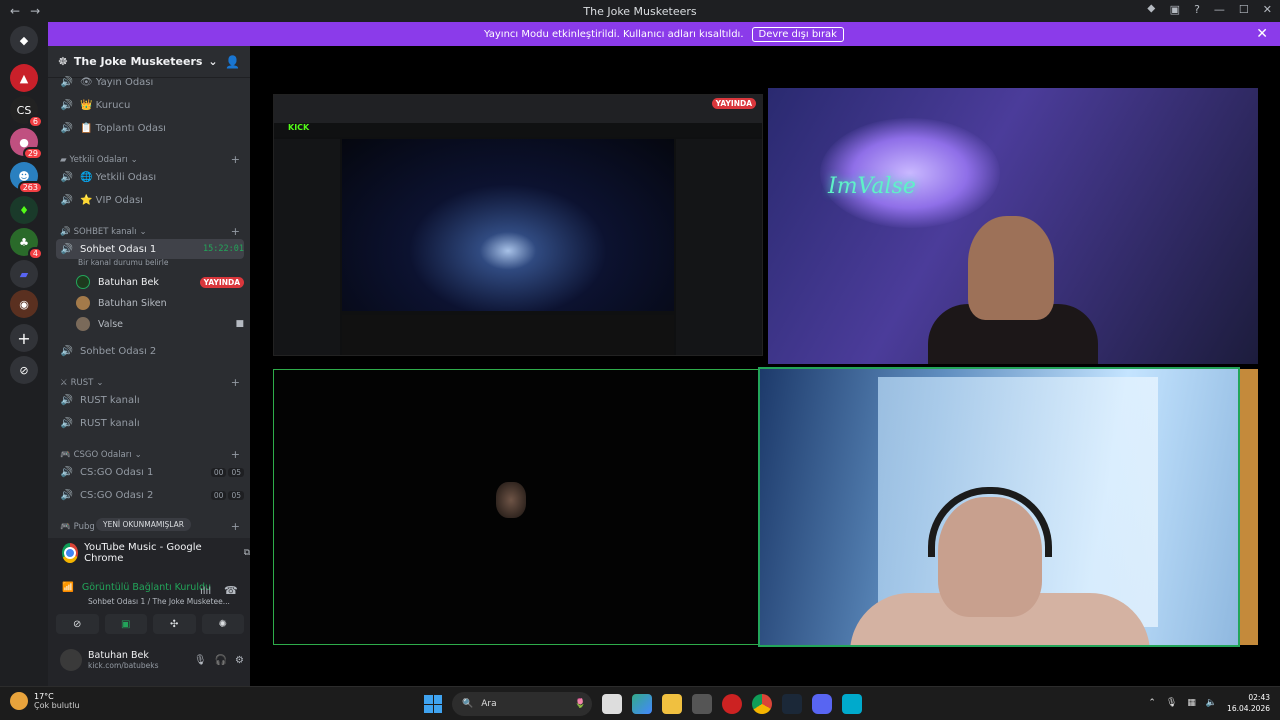  What do you see at coordinates (77, 624) in the screenshot?
I see `camera-off-button: ⊘` at bounding box center [77, 624].